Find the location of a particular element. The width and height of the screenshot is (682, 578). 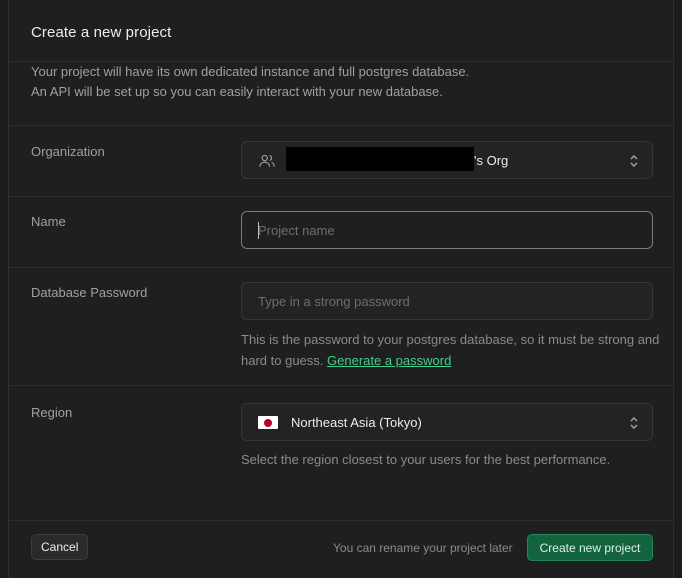

organization-row: Organization 's Org is located at coordinates (341, 161).